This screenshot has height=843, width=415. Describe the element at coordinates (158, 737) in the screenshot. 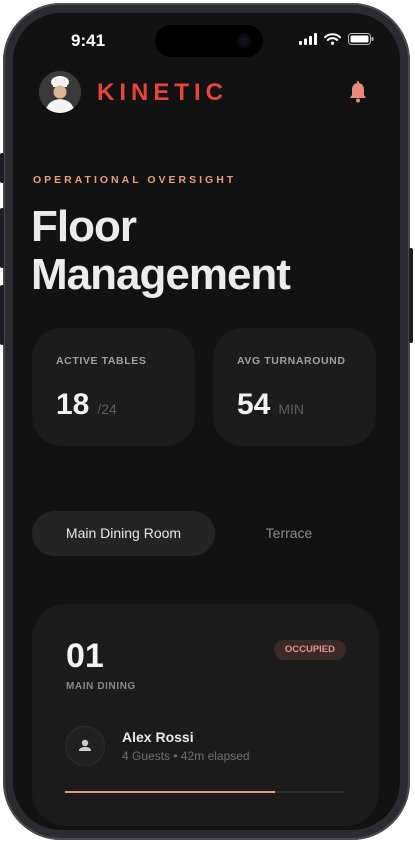

I see `guest-name: Alex Rossi` at that location.